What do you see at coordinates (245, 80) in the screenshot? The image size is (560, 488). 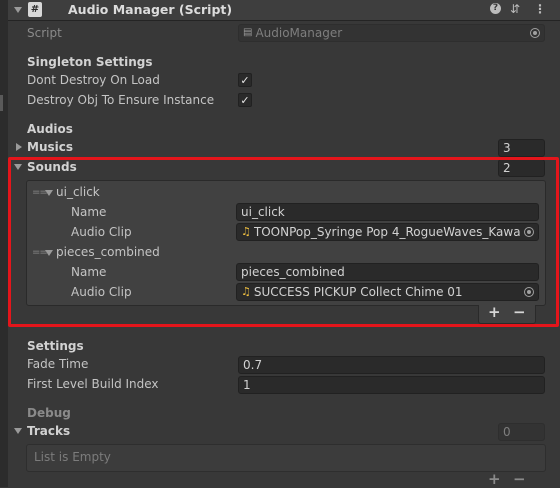 I see `dont-destroy-checkbox: ✓` at bounding box center [245, 80].